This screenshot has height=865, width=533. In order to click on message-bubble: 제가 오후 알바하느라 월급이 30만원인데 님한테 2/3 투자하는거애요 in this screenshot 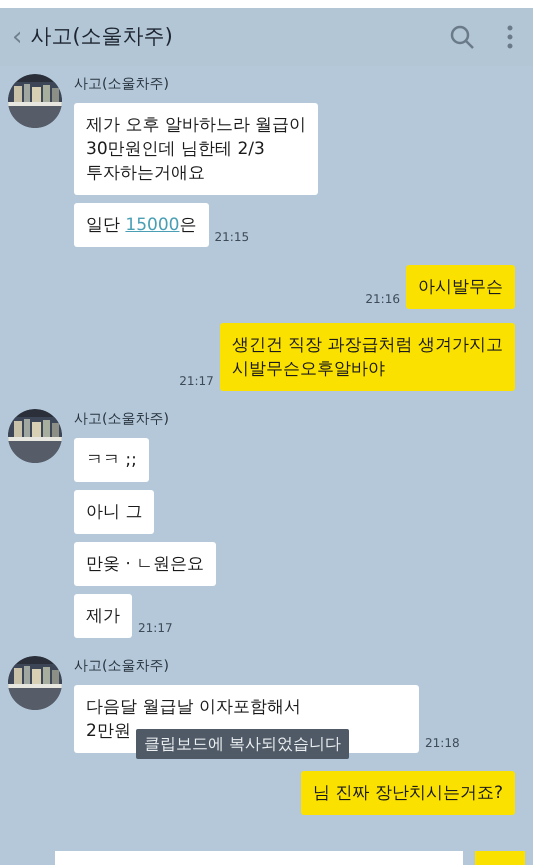, I will do `click(196, 149)`.